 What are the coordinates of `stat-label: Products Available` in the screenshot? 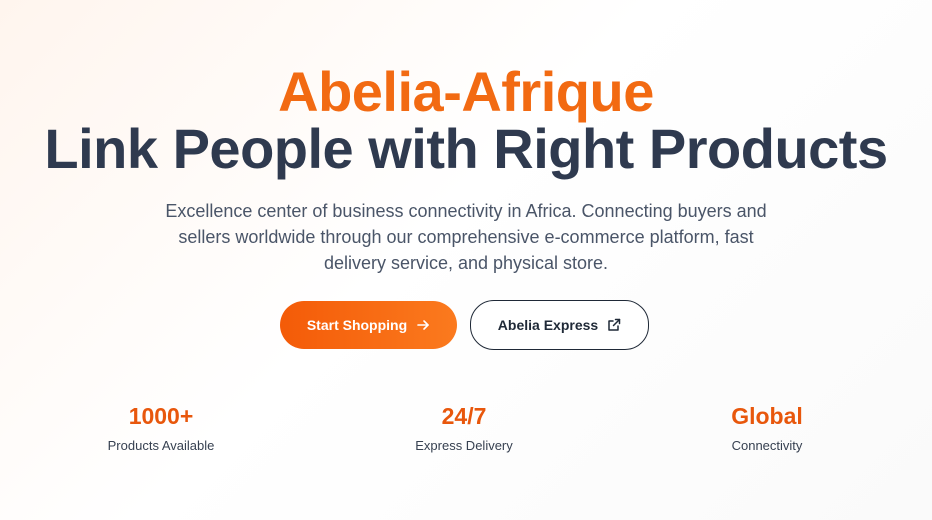 It's located at (161, 445).